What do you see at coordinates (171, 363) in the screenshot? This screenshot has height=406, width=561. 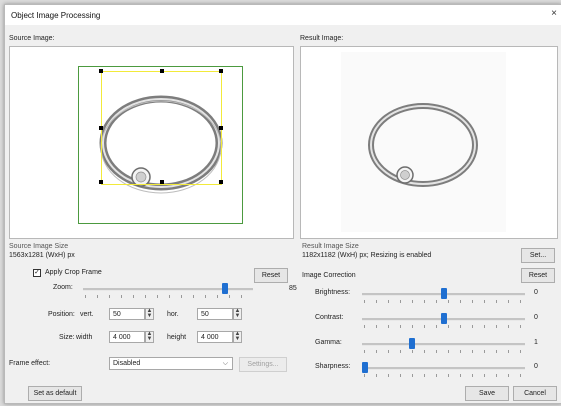 I see `frame-effect-select: Disabled ⌵` at bounding box center [171, 363].